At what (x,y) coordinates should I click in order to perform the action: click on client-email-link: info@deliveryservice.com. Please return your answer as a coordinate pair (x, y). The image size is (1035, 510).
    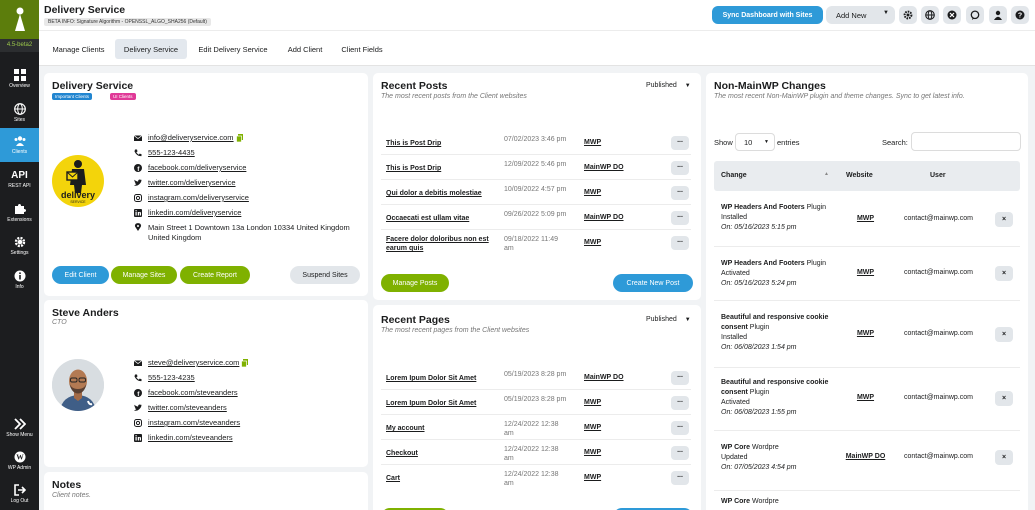
    Looking at the image, I should click on (191, 137).